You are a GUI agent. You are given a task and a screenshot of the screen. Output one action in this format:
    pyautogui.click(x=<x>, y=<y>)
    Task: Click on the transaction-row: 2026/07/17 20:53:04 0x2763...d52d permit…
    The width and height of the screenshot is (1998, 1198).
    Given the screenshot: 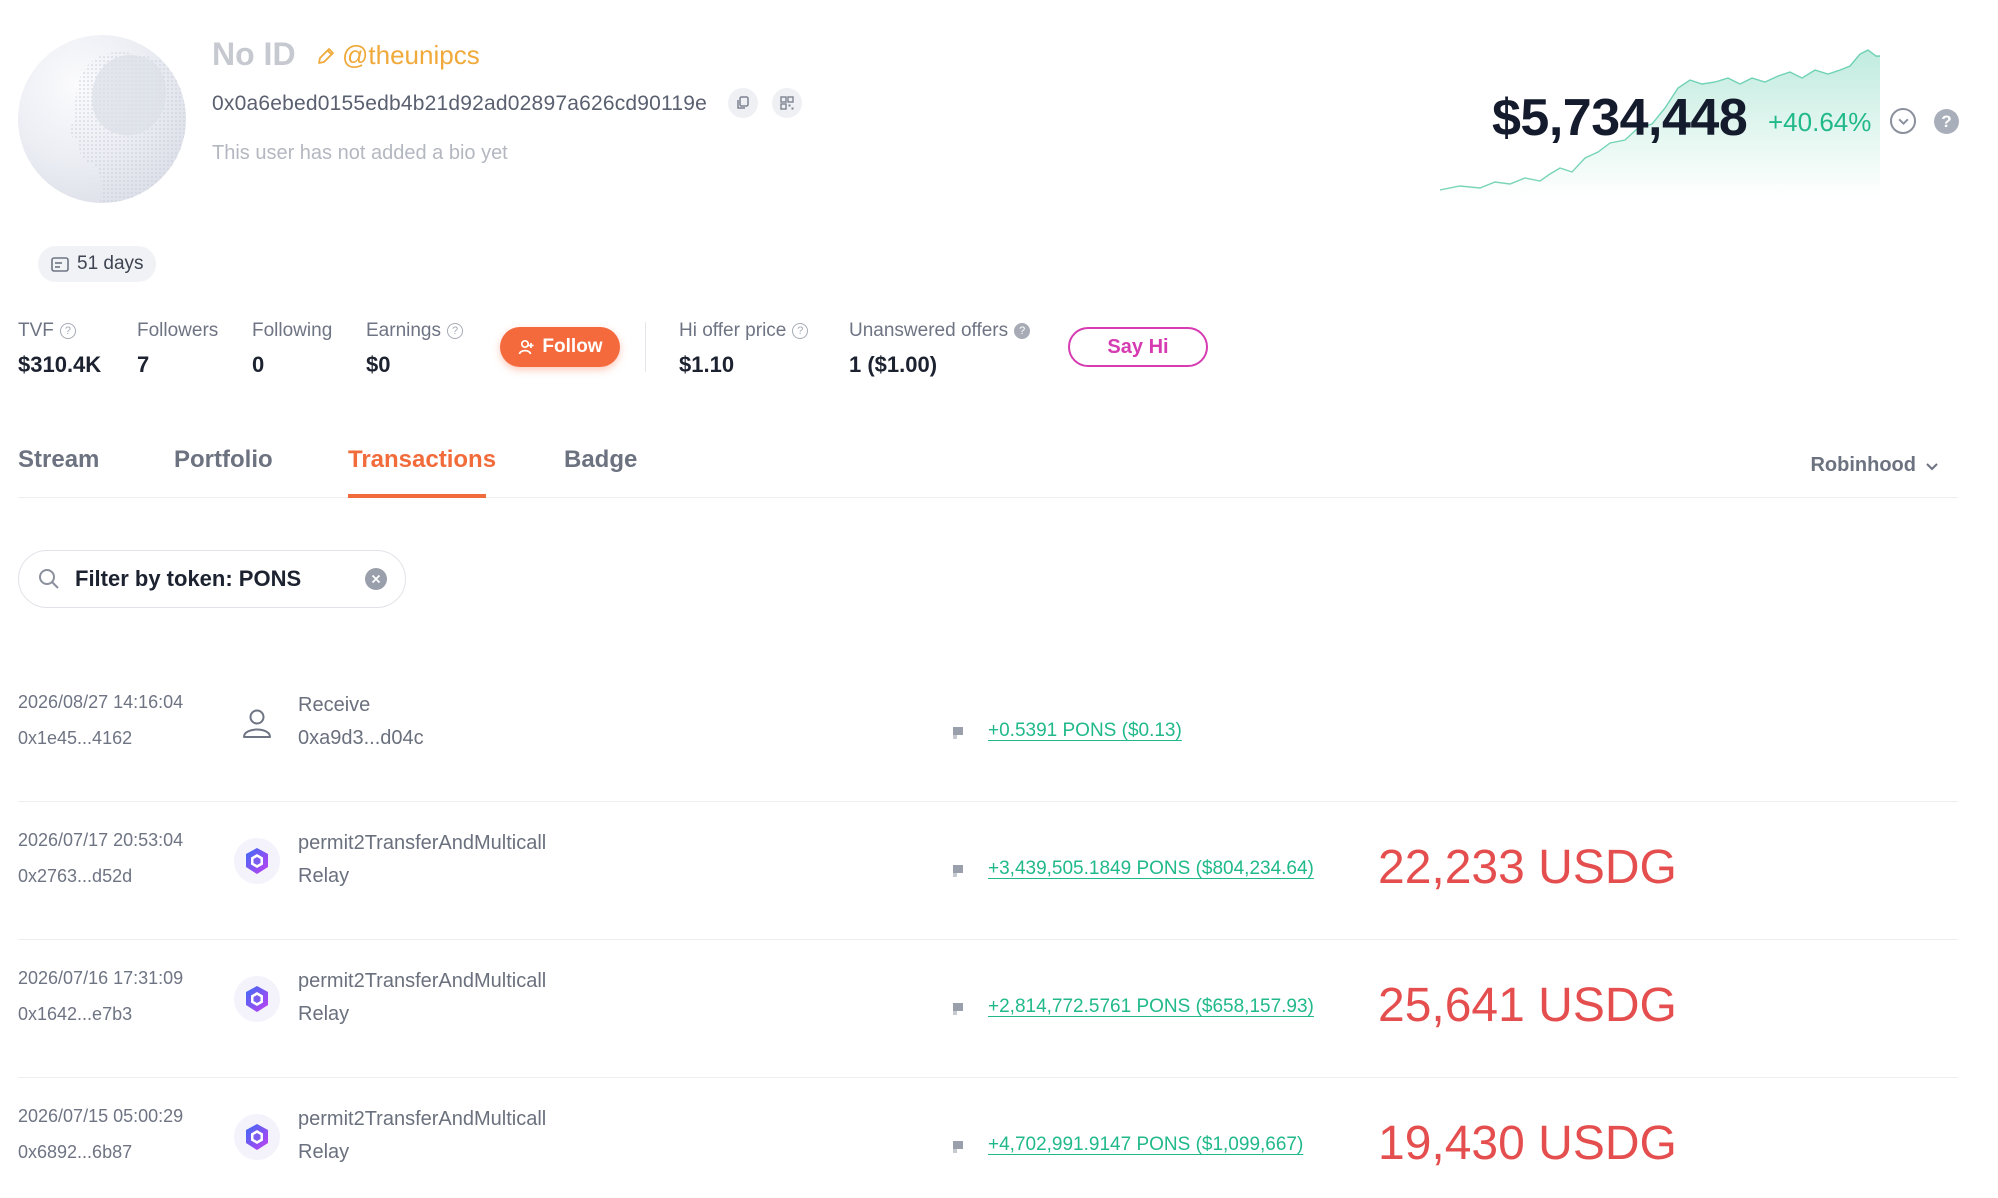 What is the action you would take?
    pyautogui.click(x=988, y=871)
    